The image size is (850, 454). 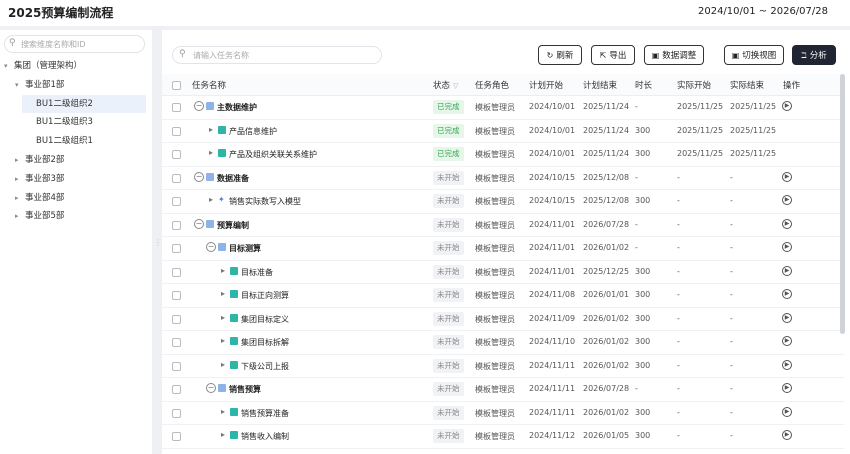 I want to click on switch-view-button: ▣ 切换视图, so click(x=754, y=55).